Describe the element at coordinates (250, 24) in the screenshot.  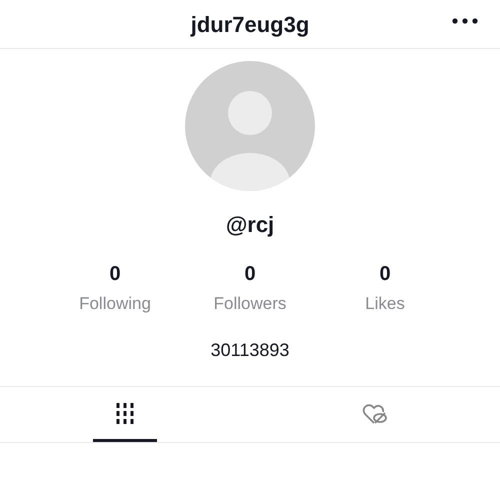
I see `profile-title: jdur7eug3g` at that location.